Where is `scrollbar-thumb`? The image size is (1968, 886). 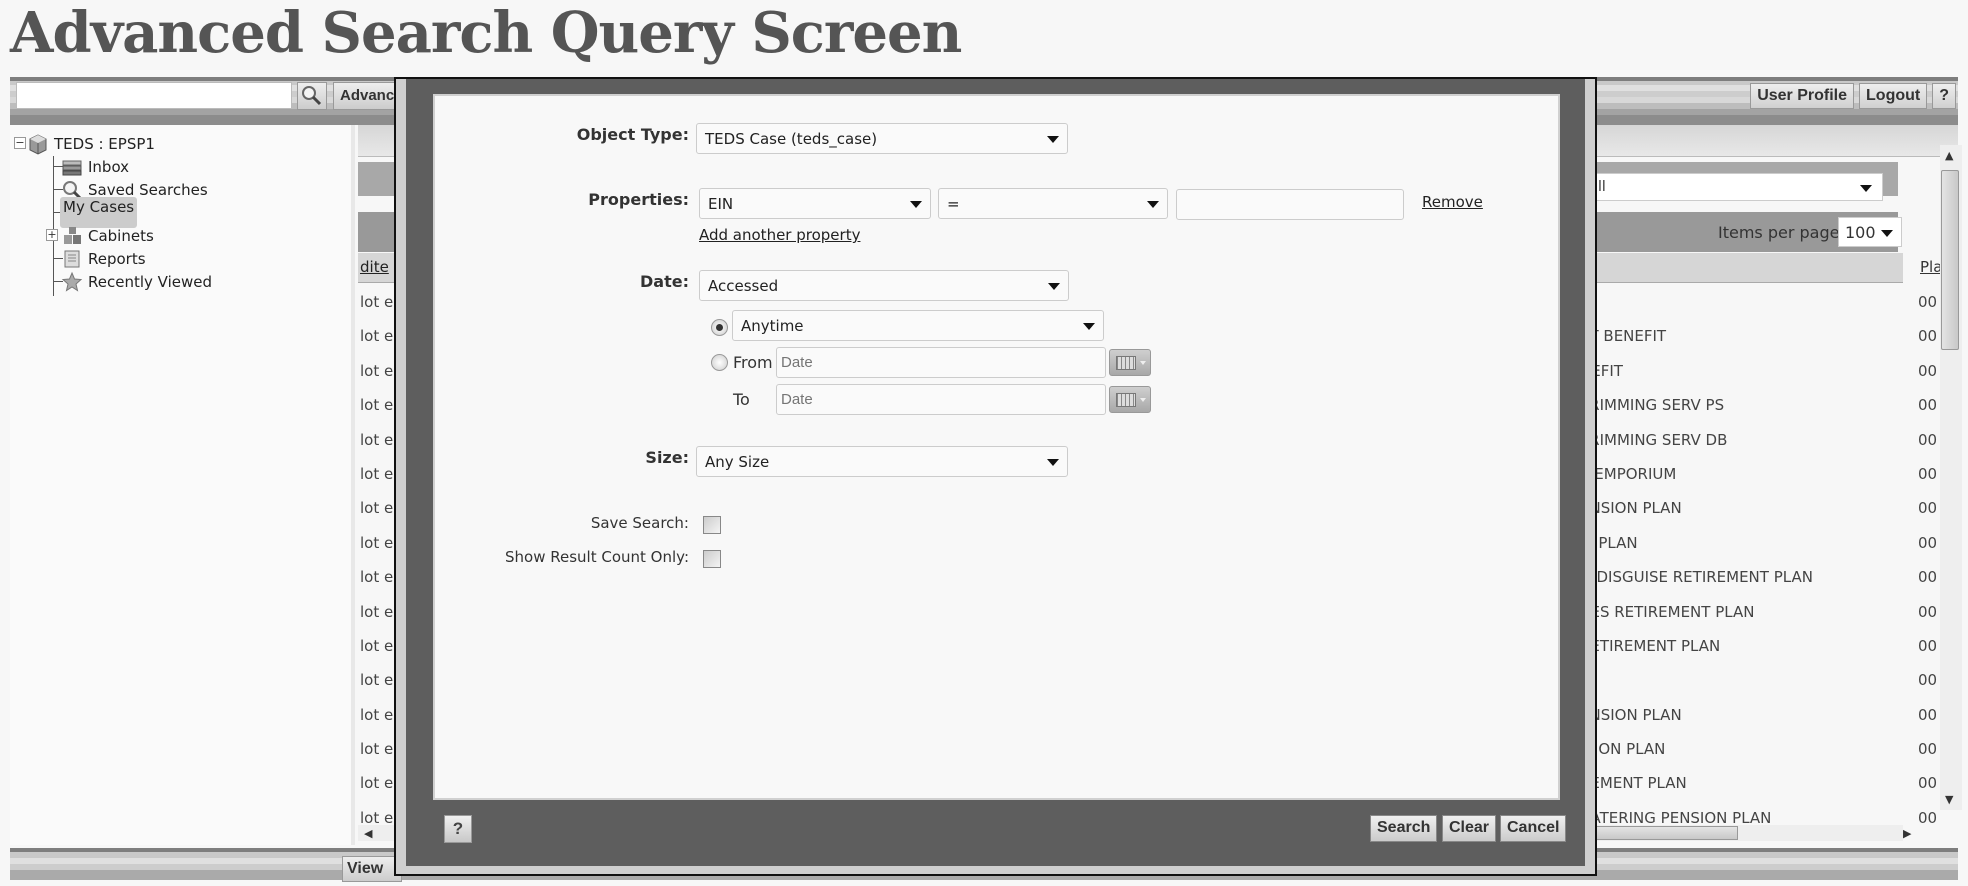
scrollbar-thumb is located at coordinates (1950, 260).